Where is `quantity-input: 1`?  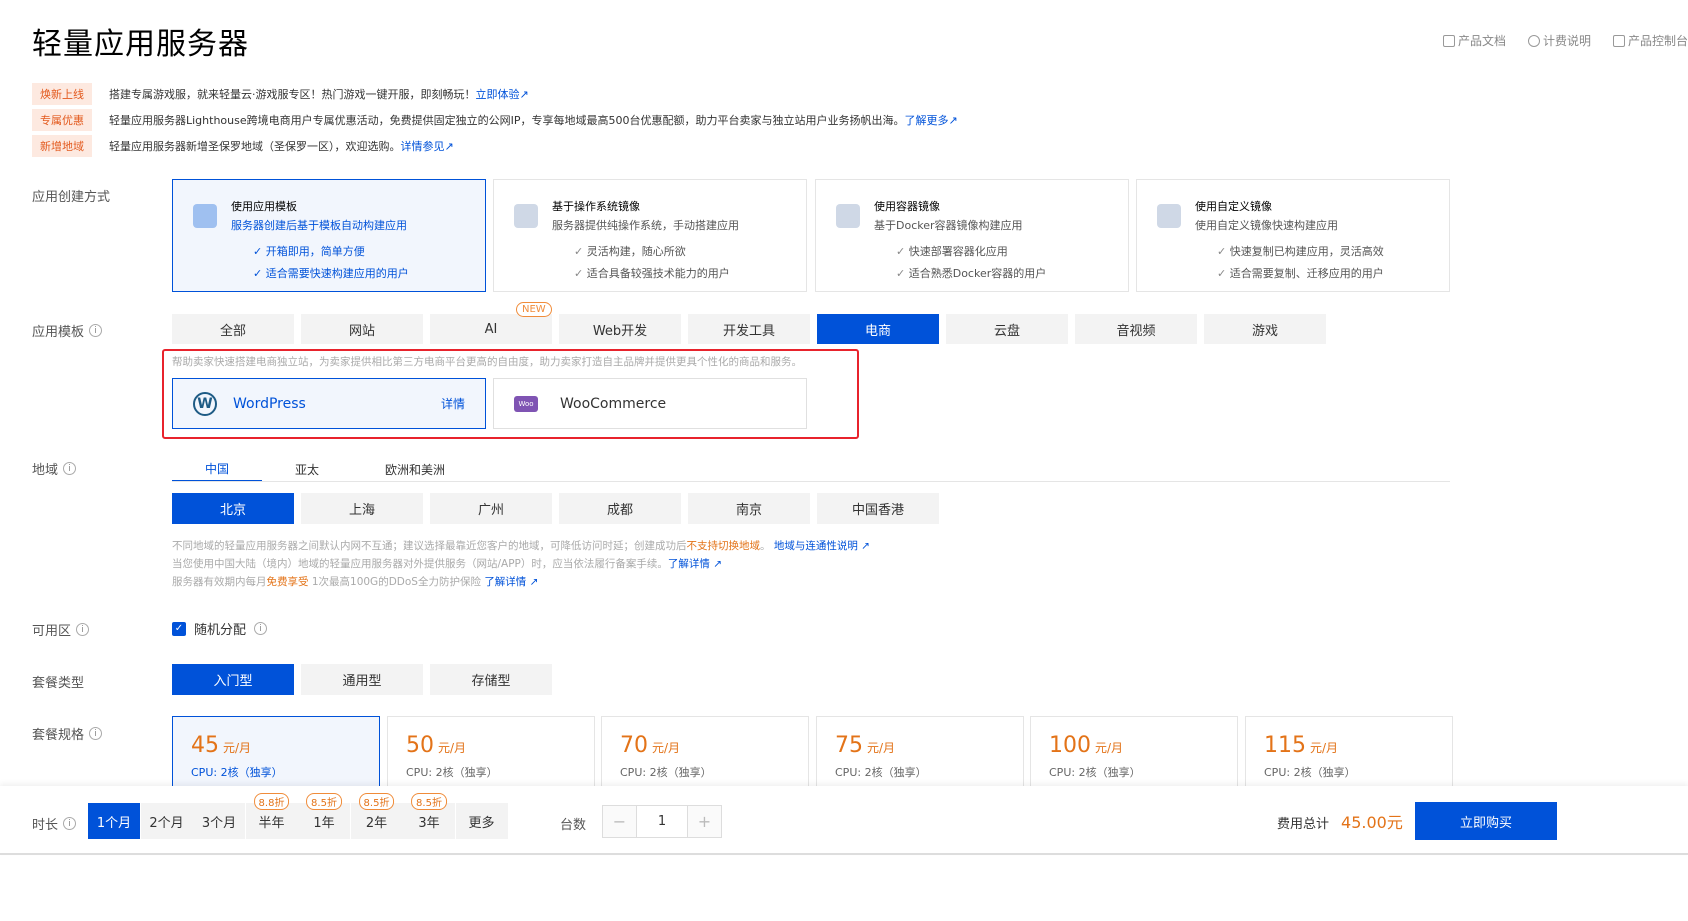
quantity-input: 1 is located at coordinates (662, 821).